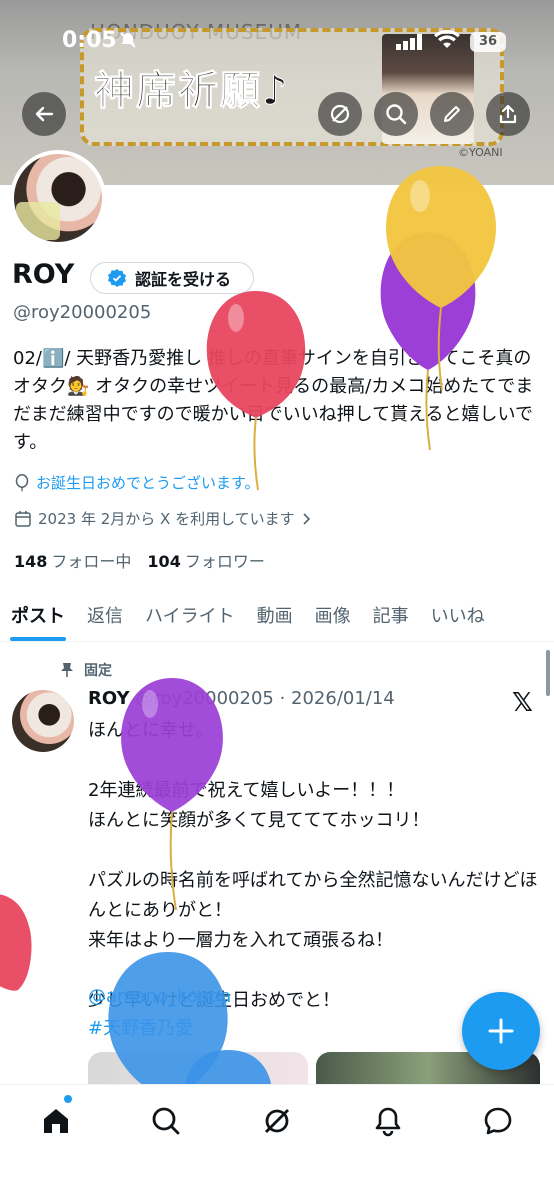  Describe the element at coordinates (159, 996) in the screenshot. I see `tweet-mention: @amano_konoa` at that location.